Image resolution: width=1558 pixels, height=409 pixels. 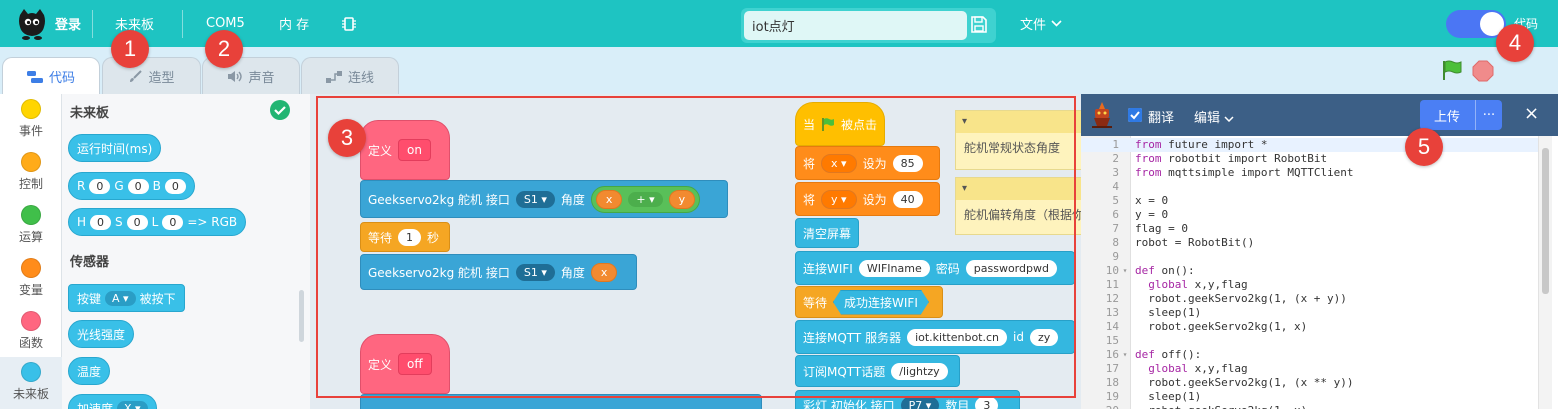 What do you see at coordinates (1312, 173) in the screenshot?
I see `code-line: 3 from mqttsimple import MQTTClient` at bounding box center [1312, 173].